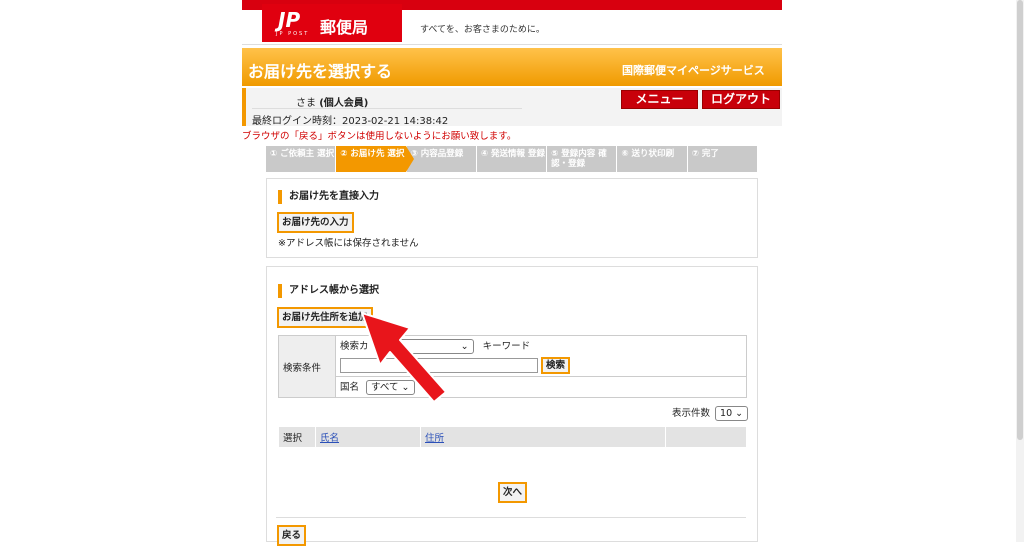 This screenshot has width=1024, height=546. What do you see at coordinates (325, 317) in the screenshot?
I see `add-address-button: お届け先住所を追加` at bounding box center [325, 317].